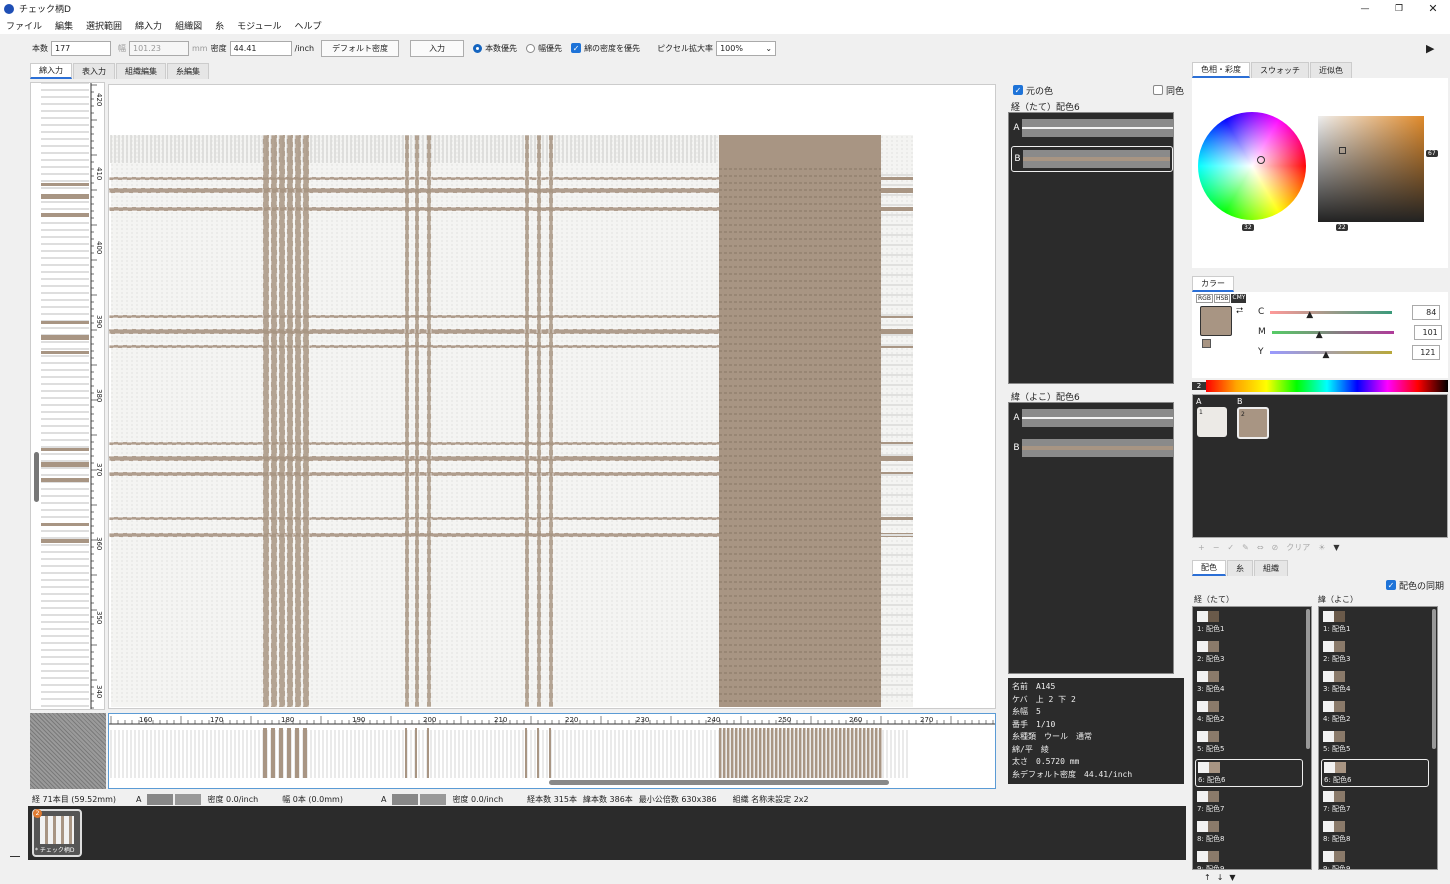 The image size is (1450, 884). I want to click on warp-thread-strip: 160 170 180 190 200 210 220 230 240 250 260 270, so click(552, 751).